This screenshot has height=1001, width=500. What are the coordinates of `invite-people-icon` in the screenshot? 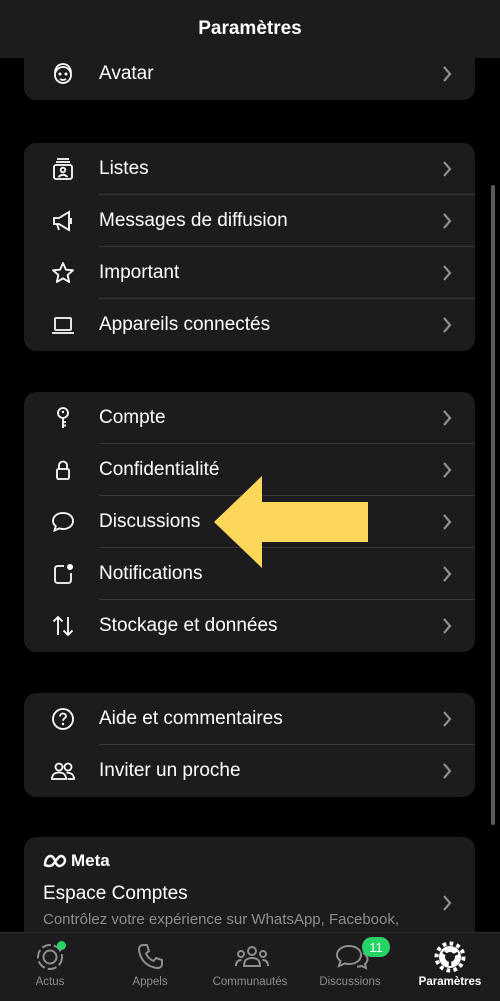 It's located at (63, 771).